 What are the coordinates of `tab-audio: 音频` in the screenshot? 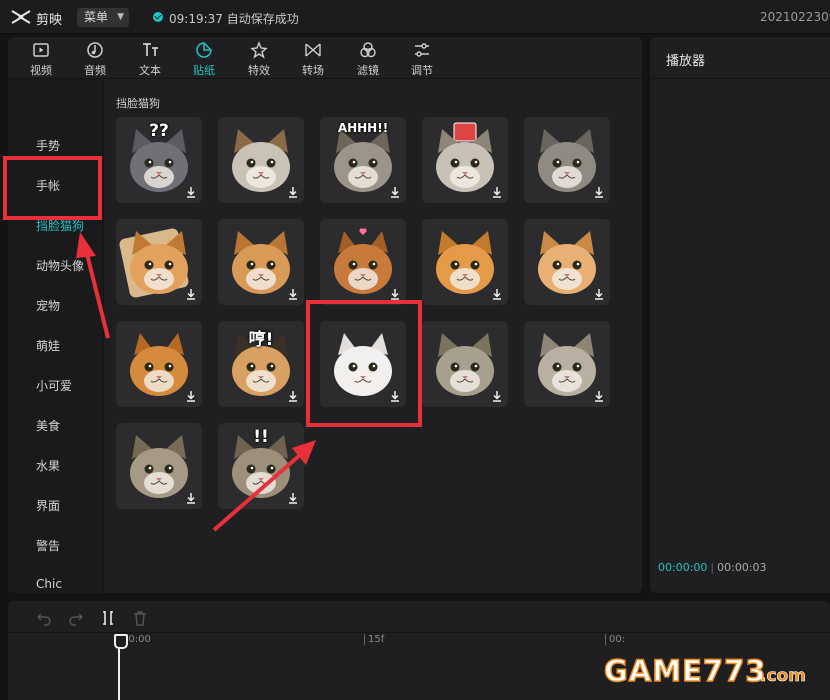 It's located at (95, 59).